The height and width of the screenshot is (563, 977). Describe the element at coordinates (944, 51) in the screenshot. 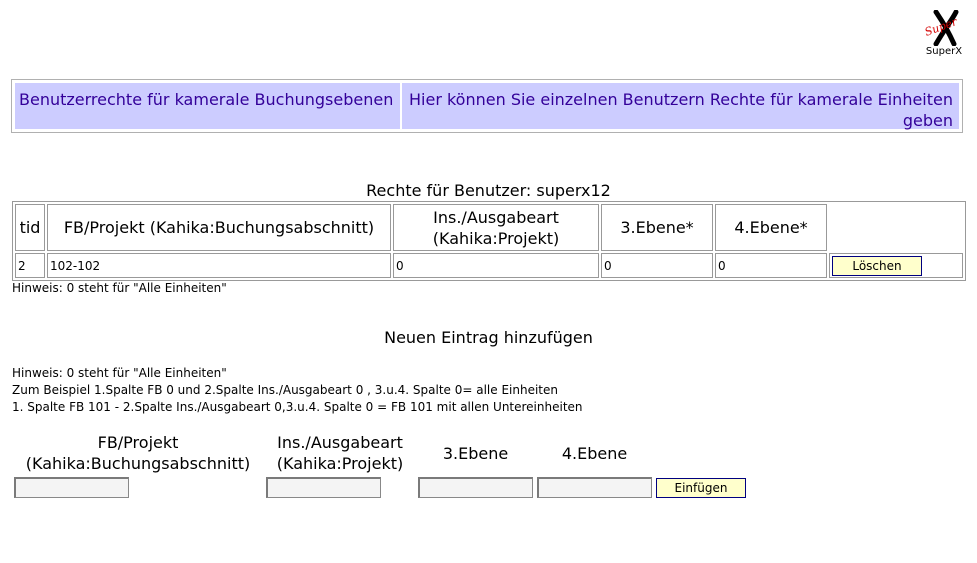

I see `logo-caption: SuperX` at that location.